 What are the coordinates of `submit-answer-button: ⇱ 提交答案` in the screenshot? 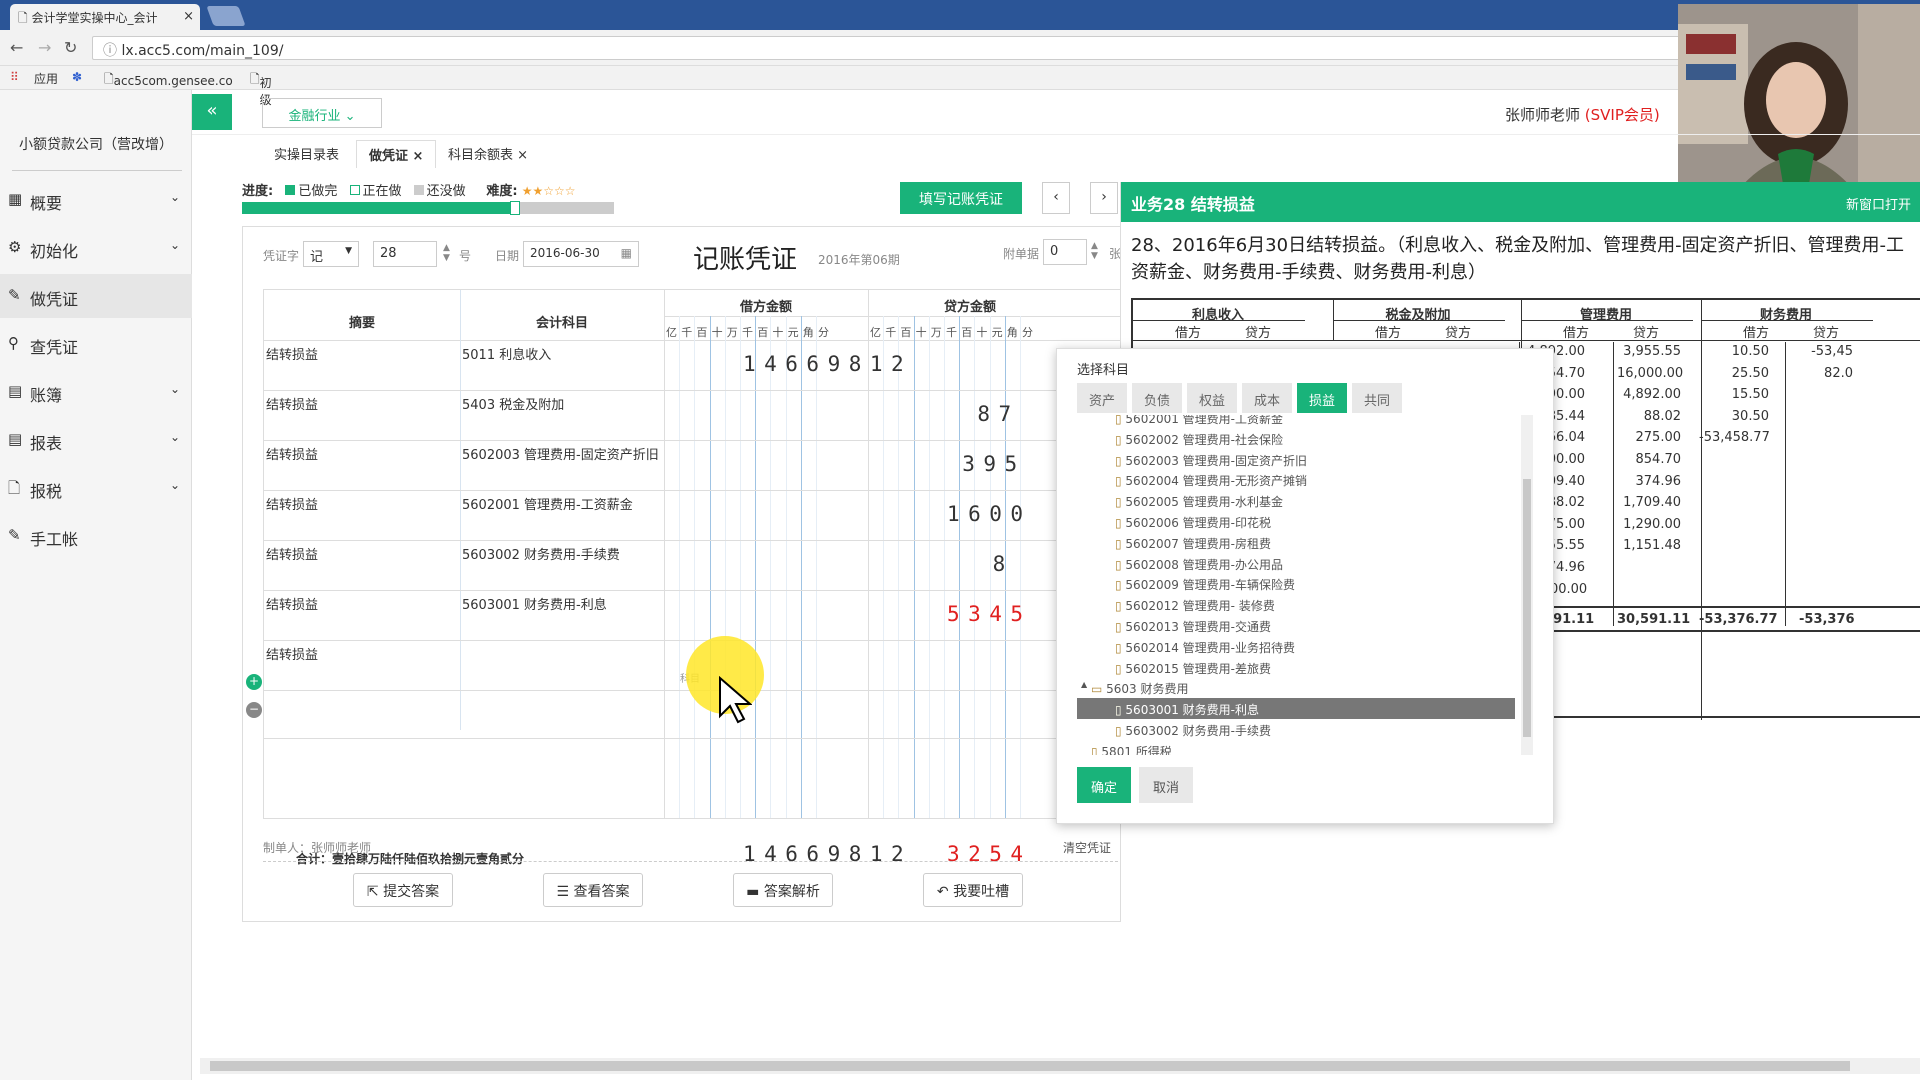 It's located at (403, 890).